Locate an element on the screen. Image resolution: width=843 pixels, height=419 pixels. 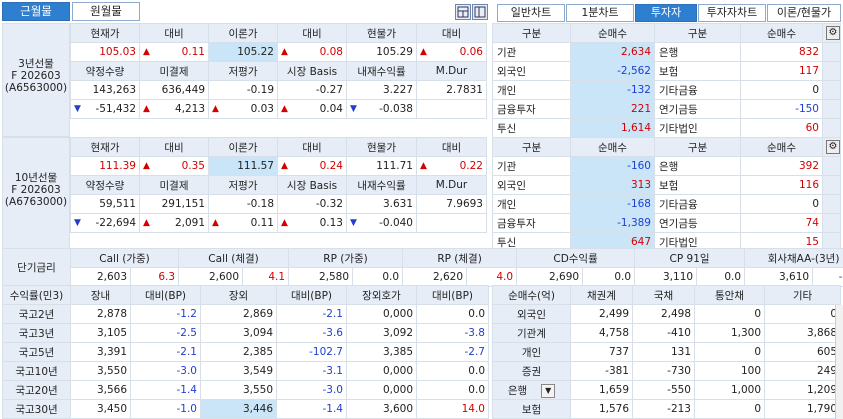
tab-far-month: 원월물 is located at coordinates (106, 11).